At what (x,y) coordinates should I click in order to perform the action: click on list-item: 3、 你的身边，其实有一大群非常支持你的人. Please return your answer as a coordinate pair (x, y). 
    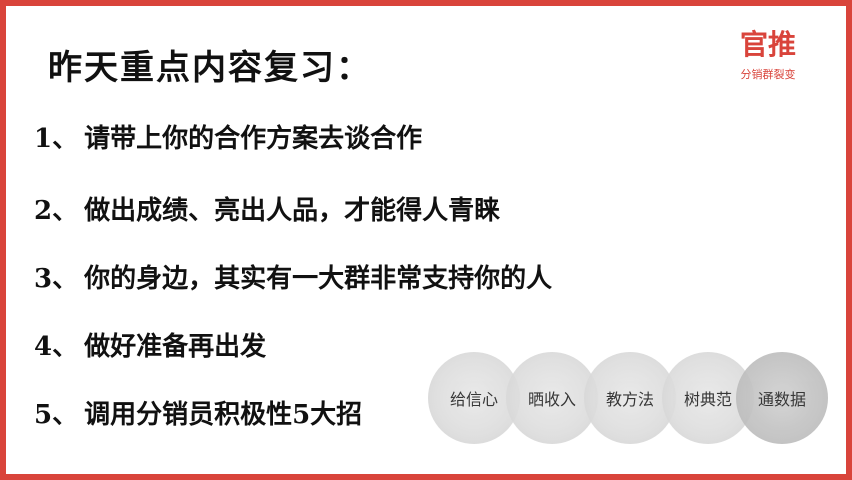
    Looking at the image, I should click on (293, 276).